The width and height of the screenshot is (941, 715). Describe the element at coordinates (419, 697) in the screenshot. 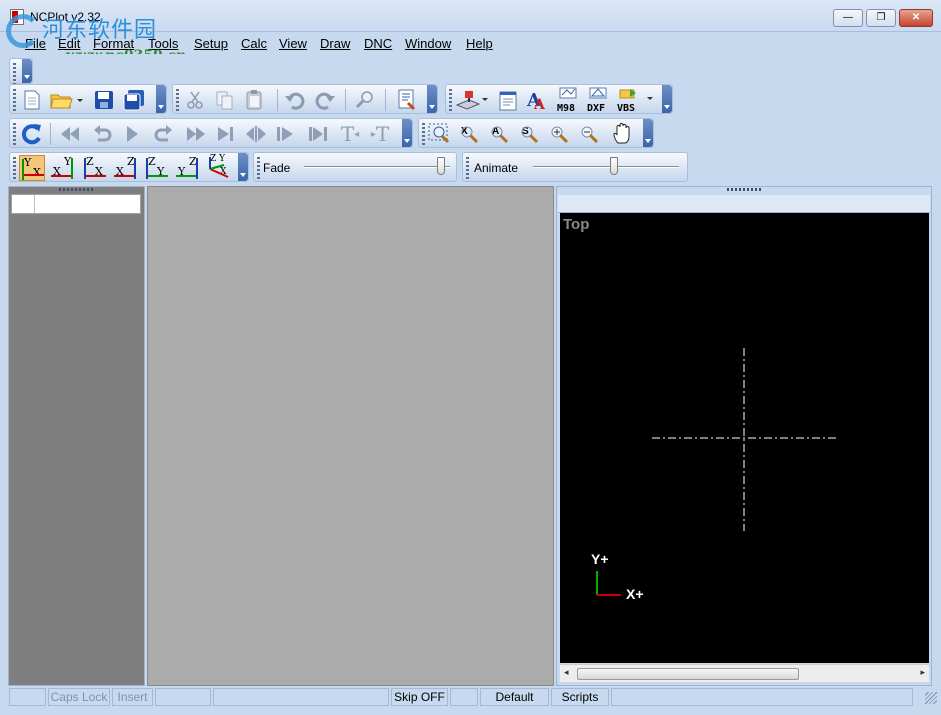

I see `status-skip: Skip OFF` at that location.